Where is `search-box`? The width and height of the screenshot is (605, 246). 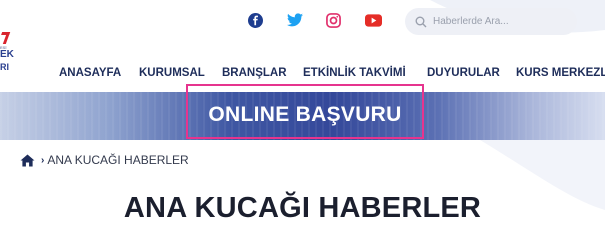 search-box is located at coordinates (491, 21).